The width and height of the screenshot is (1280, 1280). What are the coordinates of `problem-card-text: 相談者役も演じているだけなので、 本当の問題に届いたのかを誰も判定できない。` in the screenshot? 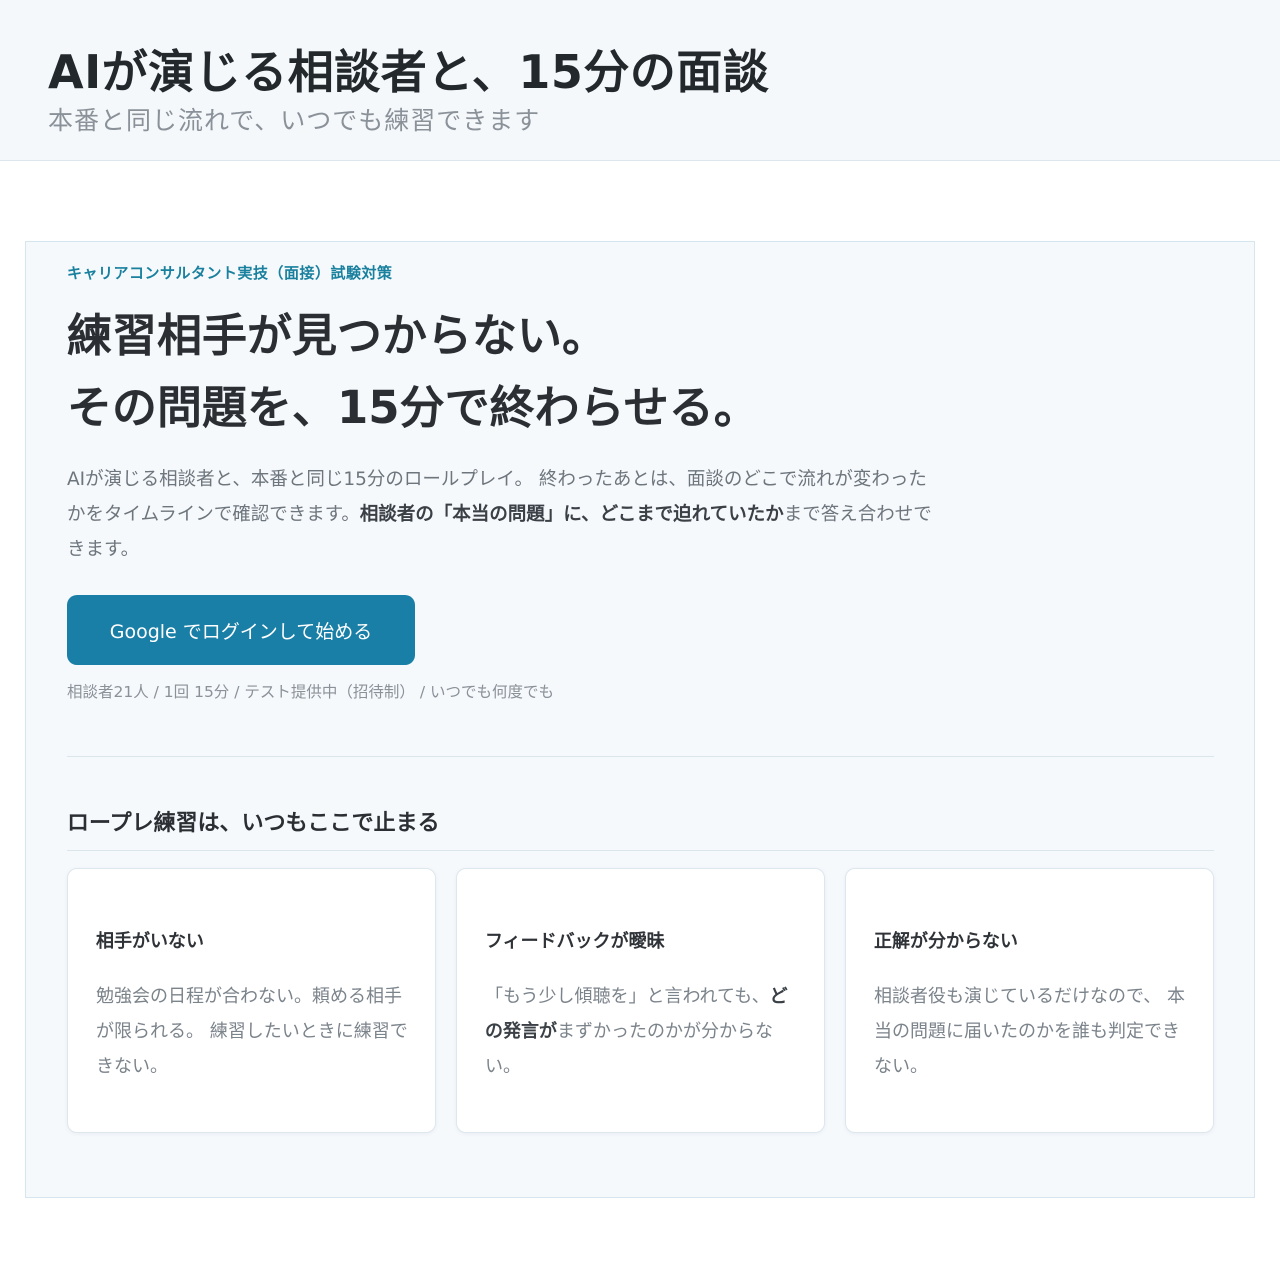 It's located at (1029, 1031).